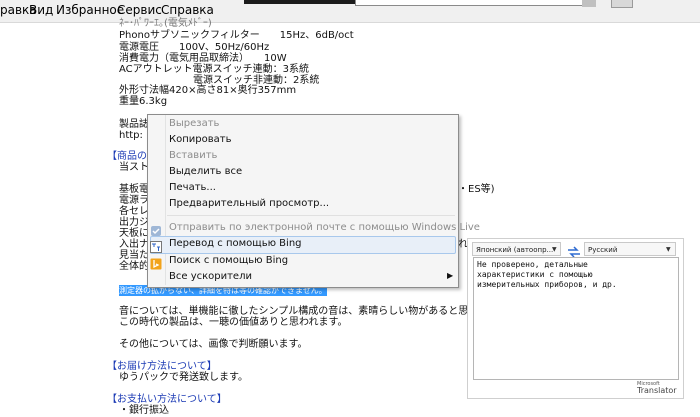  I want to click on menu-separator, so click(311, 215).